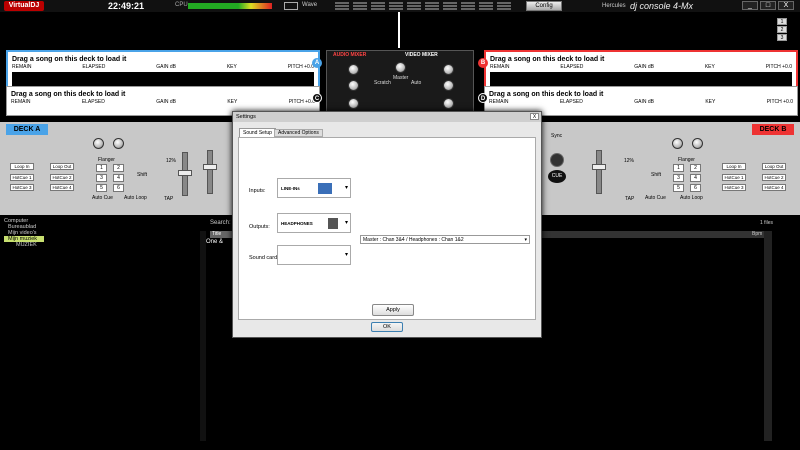  What do you see at coordinates (400, 67) in the screenshot?
I see `master-knob` at bounding box center [400, 67].